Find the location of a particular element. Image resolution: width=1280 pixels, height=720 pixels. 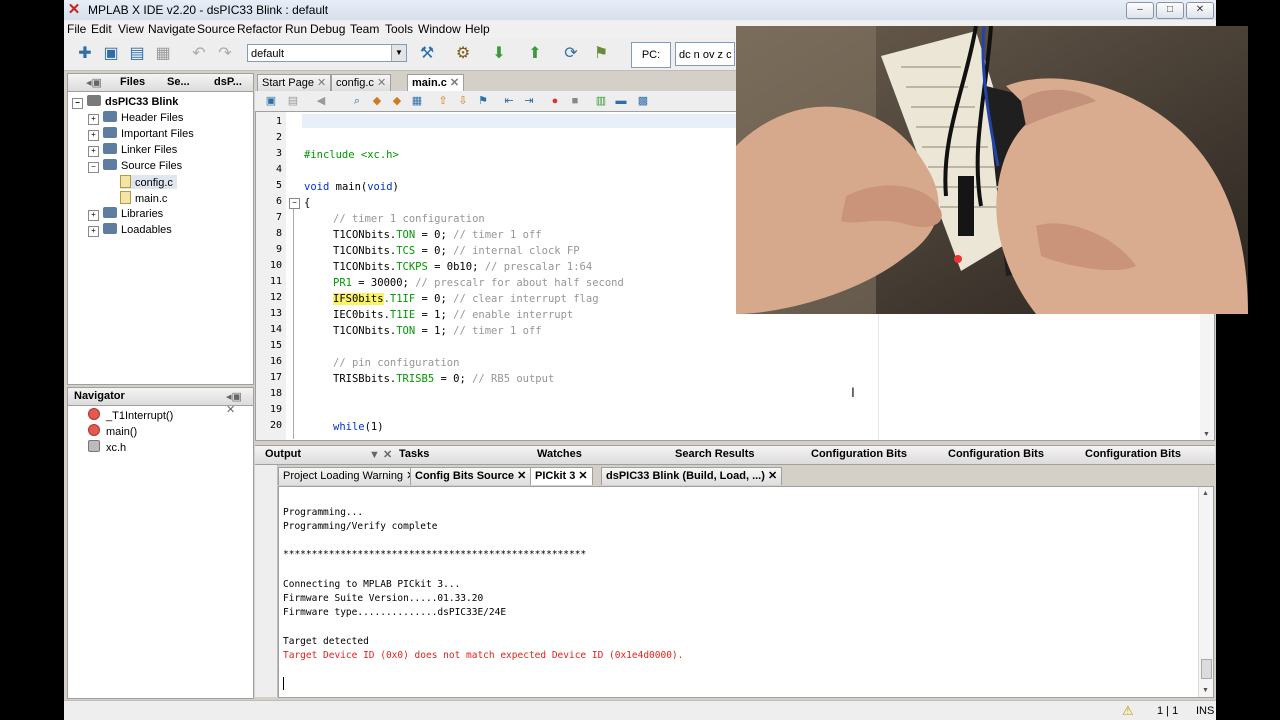

uncomment-icon: ▬ is located at coordinates (621, 101).